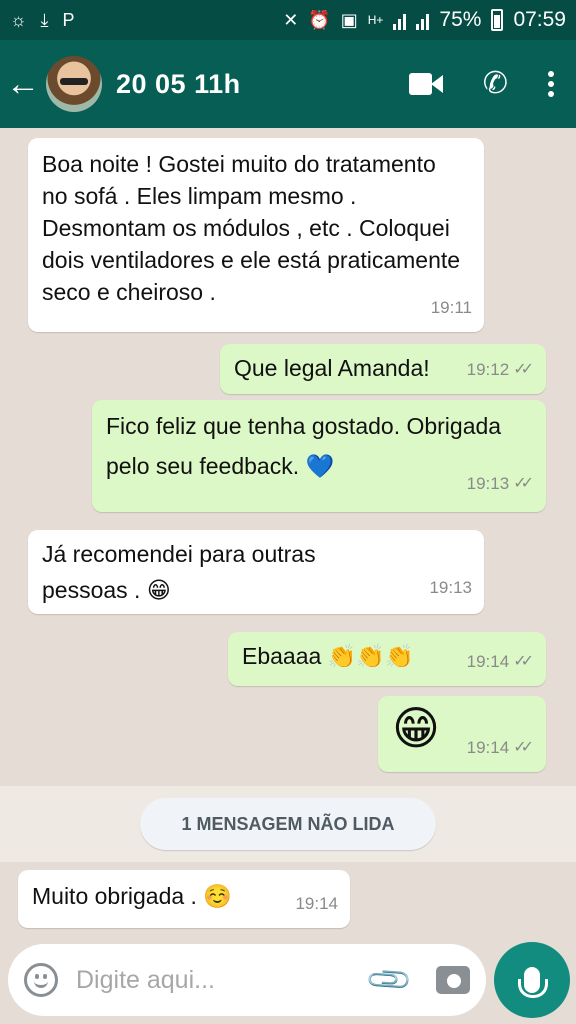  What do you see at coordinates (451, 307) in the screenshot?
I see `message-time: 19:11` at bounding box center [451, 307].